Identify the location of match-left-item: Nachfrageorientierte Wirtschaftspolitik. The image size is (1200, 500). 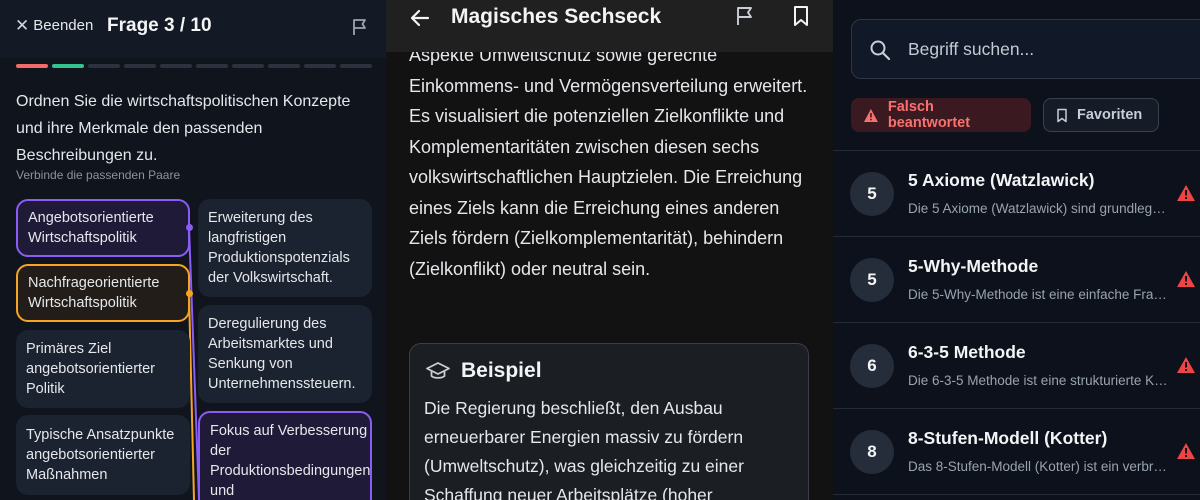
(103, 293).